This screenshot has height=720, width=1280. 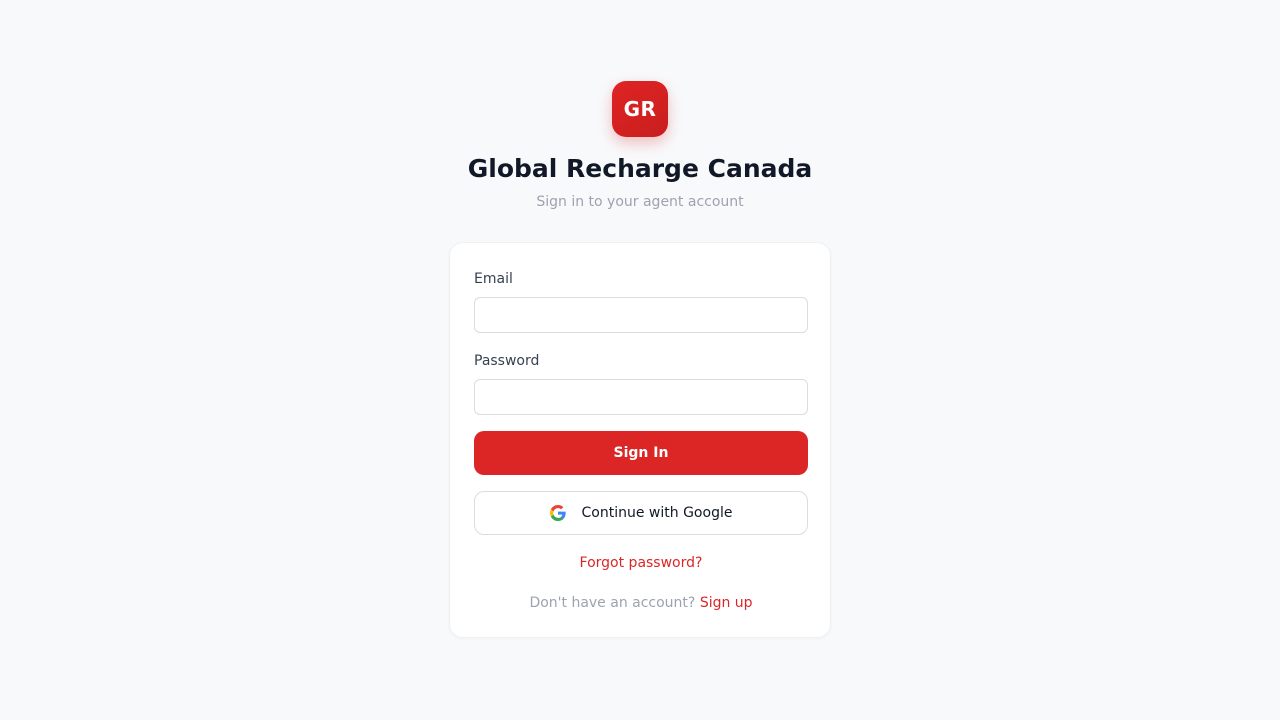 What do you see at coordinates (641, 315) in the screenshot?
I see `email-field` at bounding box center [641, 315].